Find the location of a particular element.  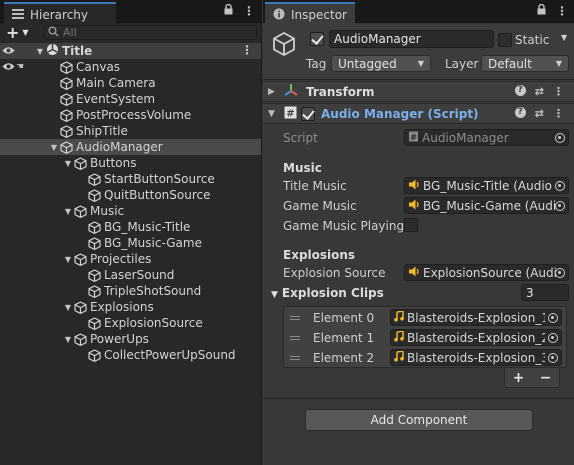

tab-inspector: Inspector is located at coordinates (310, 13).